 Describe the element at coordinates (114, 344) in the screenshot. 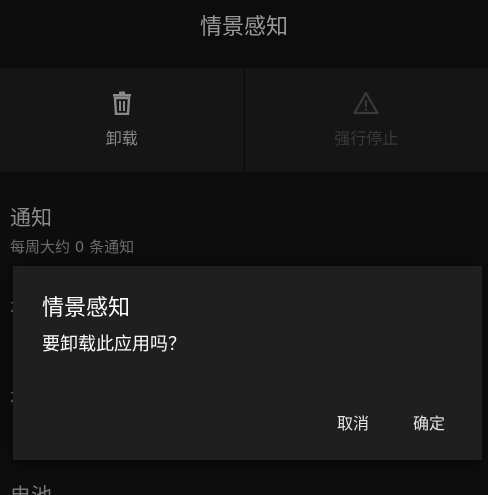

I see `dialog-message: 要卸载此应用吗？` at that location.